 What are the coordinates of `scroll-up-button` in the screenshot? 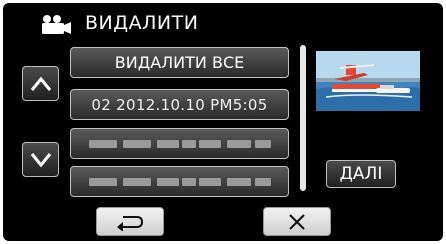 It's located at (40, 83).